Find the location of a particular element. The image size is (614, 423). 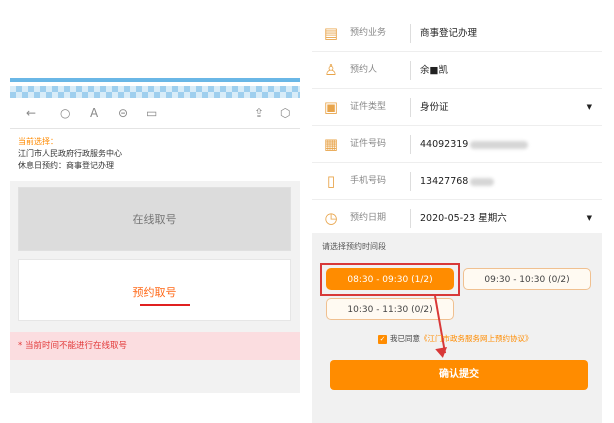

field-label: 预约人 is located at coordinates (364, 70).